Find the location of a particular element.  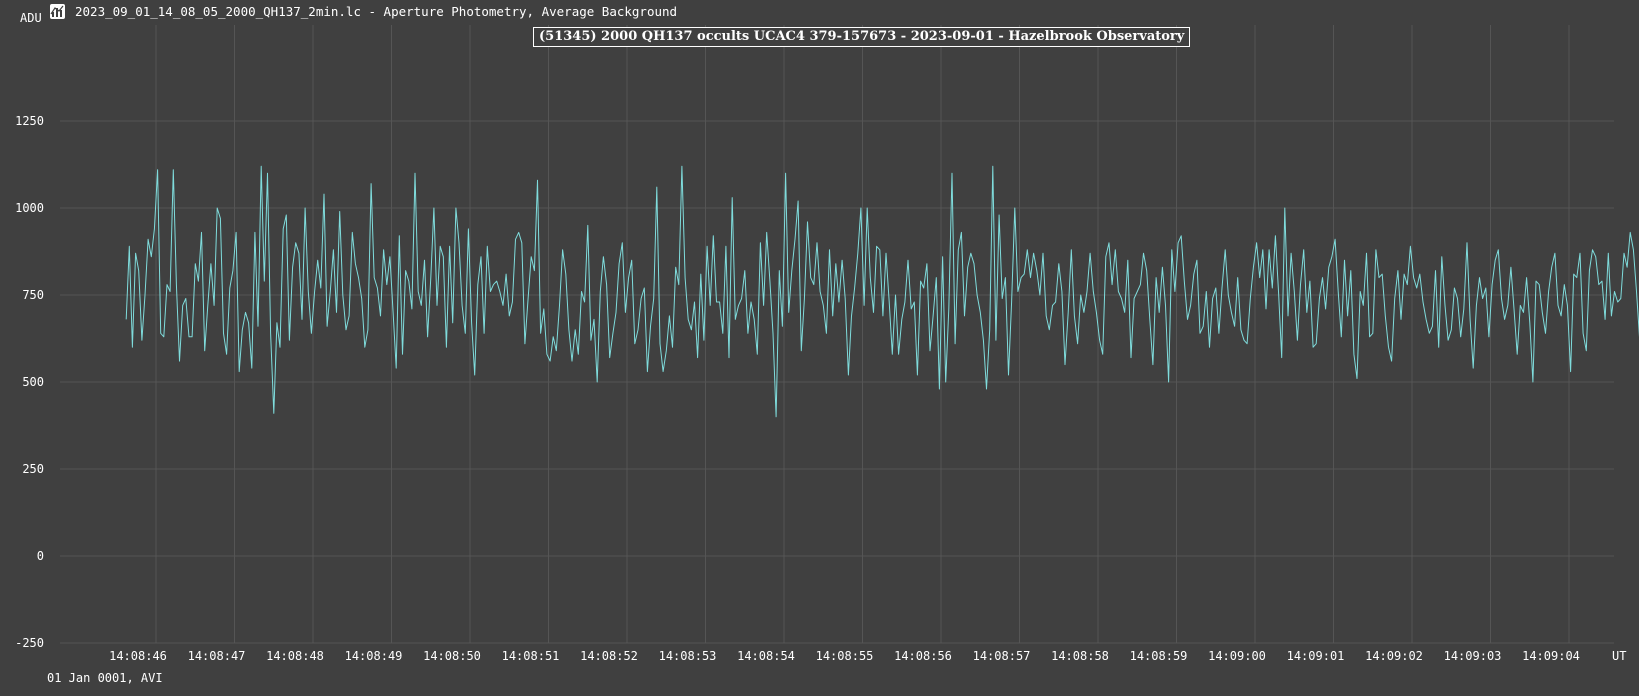

x-tick-label: 14:08:49 is located at coordinates (374, 656).